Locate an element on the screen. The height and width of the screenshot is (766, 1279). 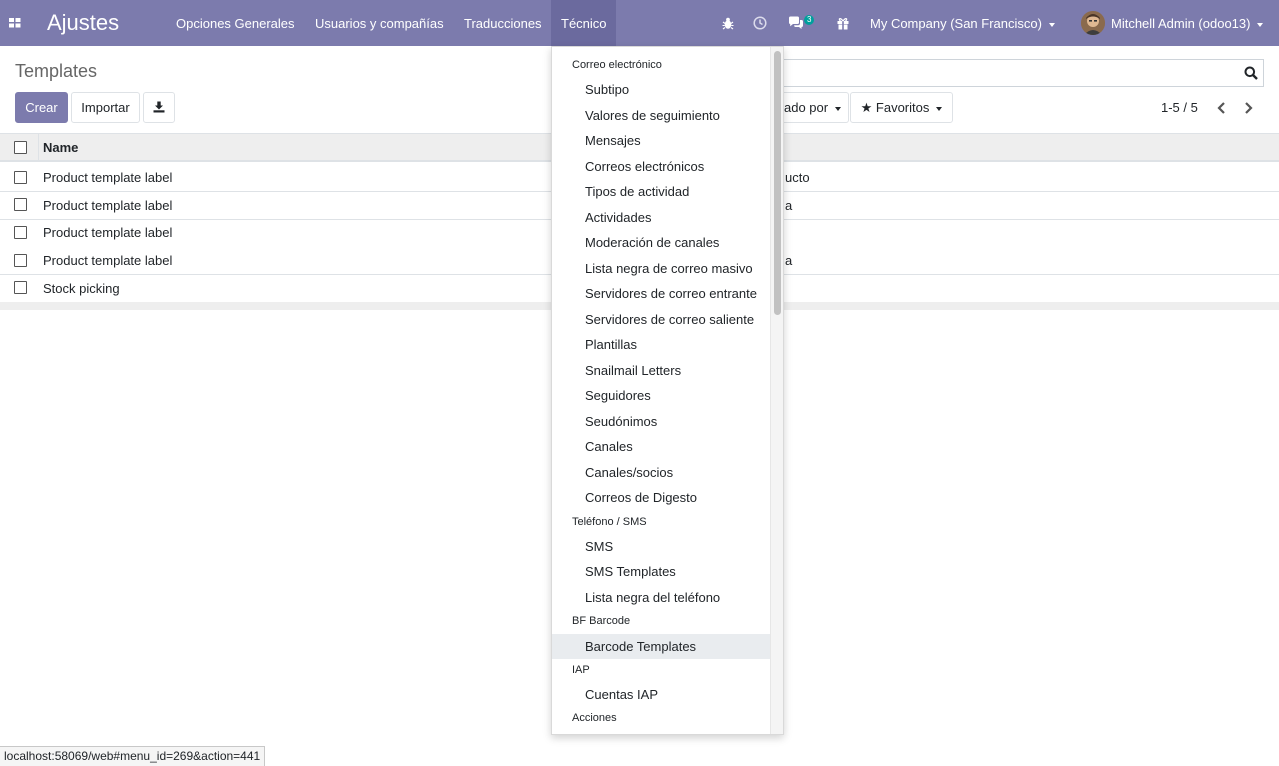
user-name: Mitchell Admin (odoo13) is located at coordinates (1181, 23).